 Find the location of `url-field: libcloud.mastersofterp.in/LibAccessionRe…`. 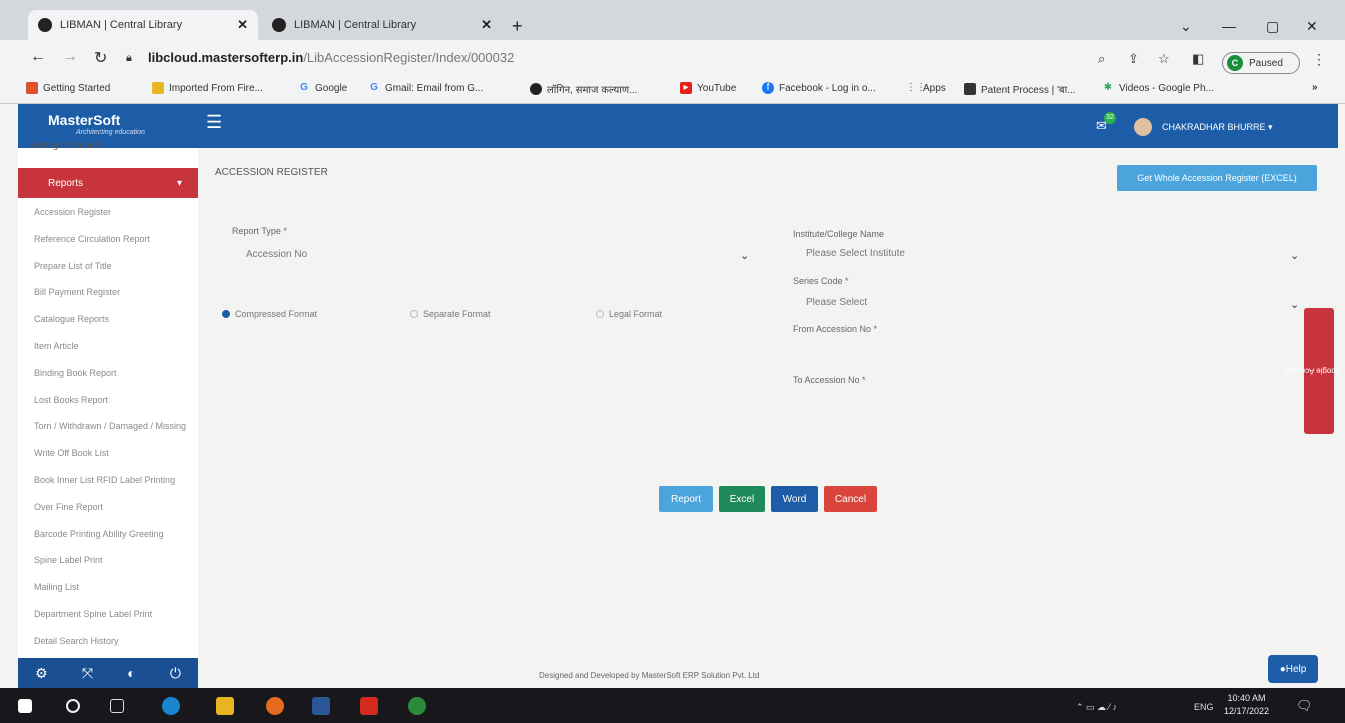

url-field: libcloud.mastersofterp.in/LibAccessionRe… is located at coordinates (331, 57).